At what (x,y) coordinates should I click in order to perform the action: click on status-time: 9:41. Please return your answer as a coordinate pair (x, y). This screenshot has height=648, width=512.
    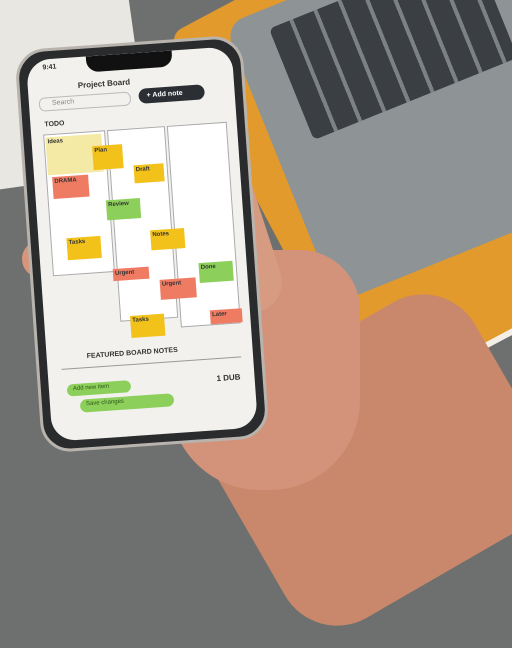
    Looking at the image, I should click on (49, 67).